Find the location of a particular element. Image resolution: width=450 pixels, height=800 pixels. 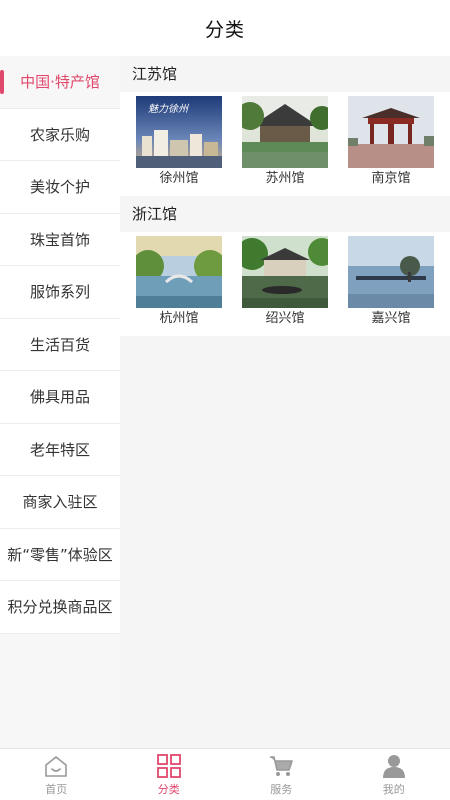

section-grid-jiangsu: 魅力徐州 徐州馆 苏州馆 南京馆 is located at coordinates (285, 144).